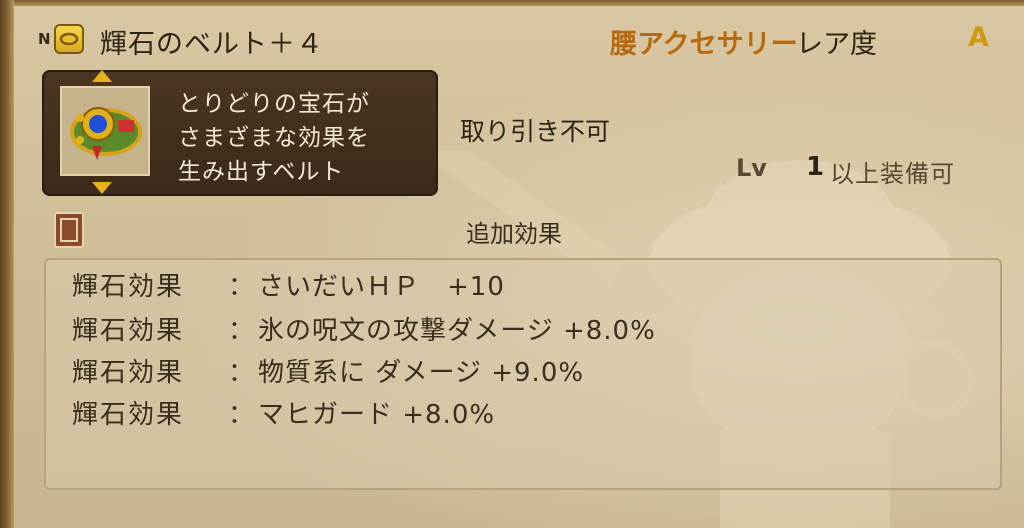 Image resolution: width=1024 pixels, height=528 pixels. I want to click on item-image, so click(105, 131).